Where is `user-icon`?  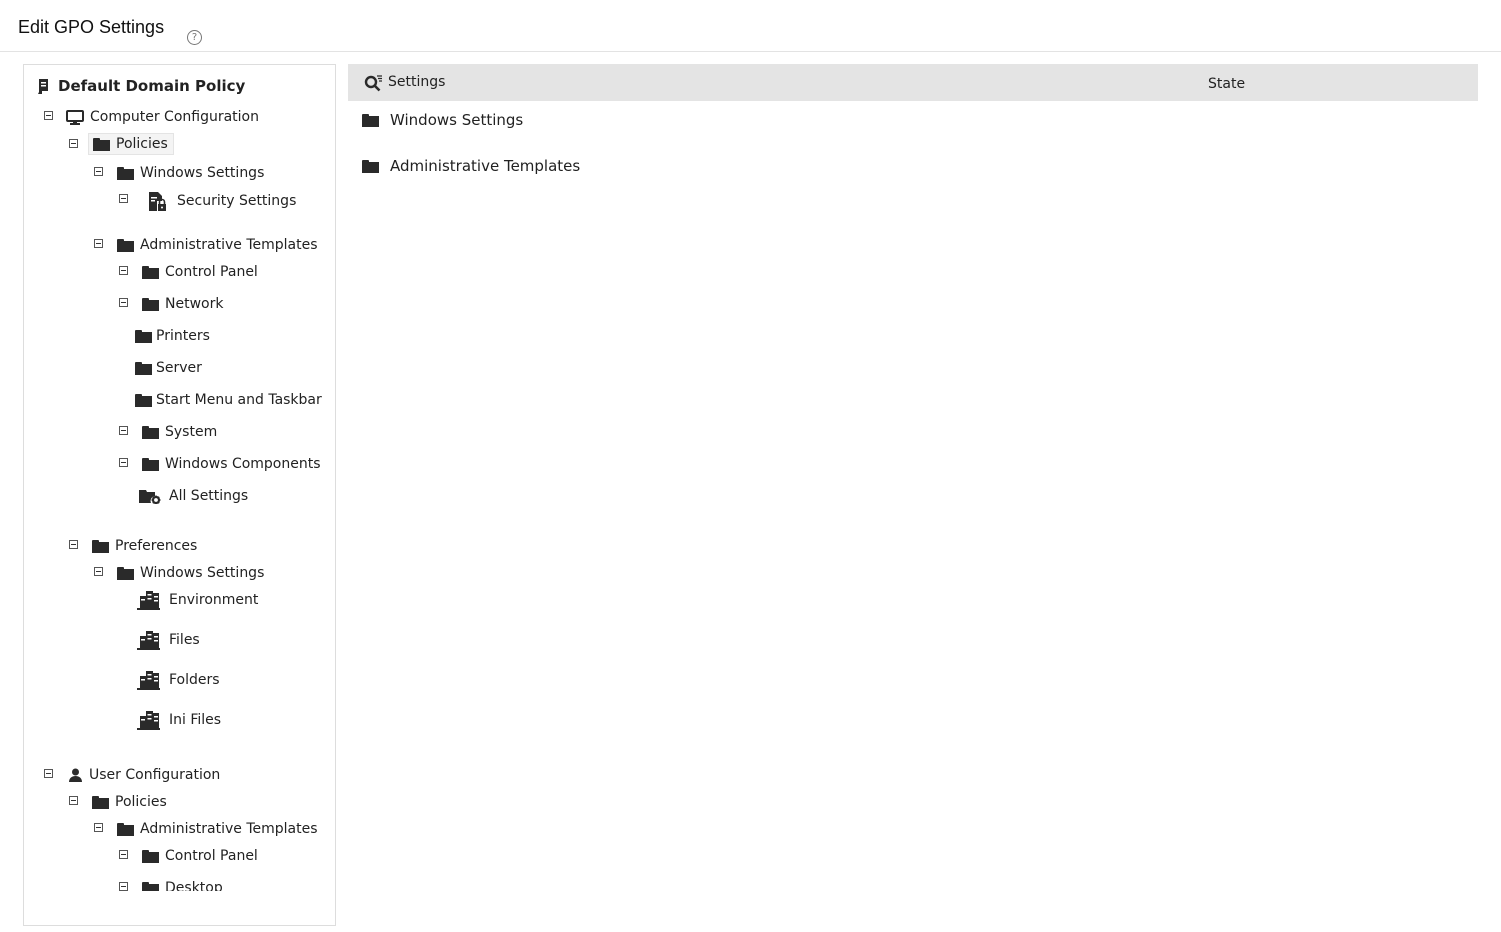
user-icon is located at coordinates (75, 775).